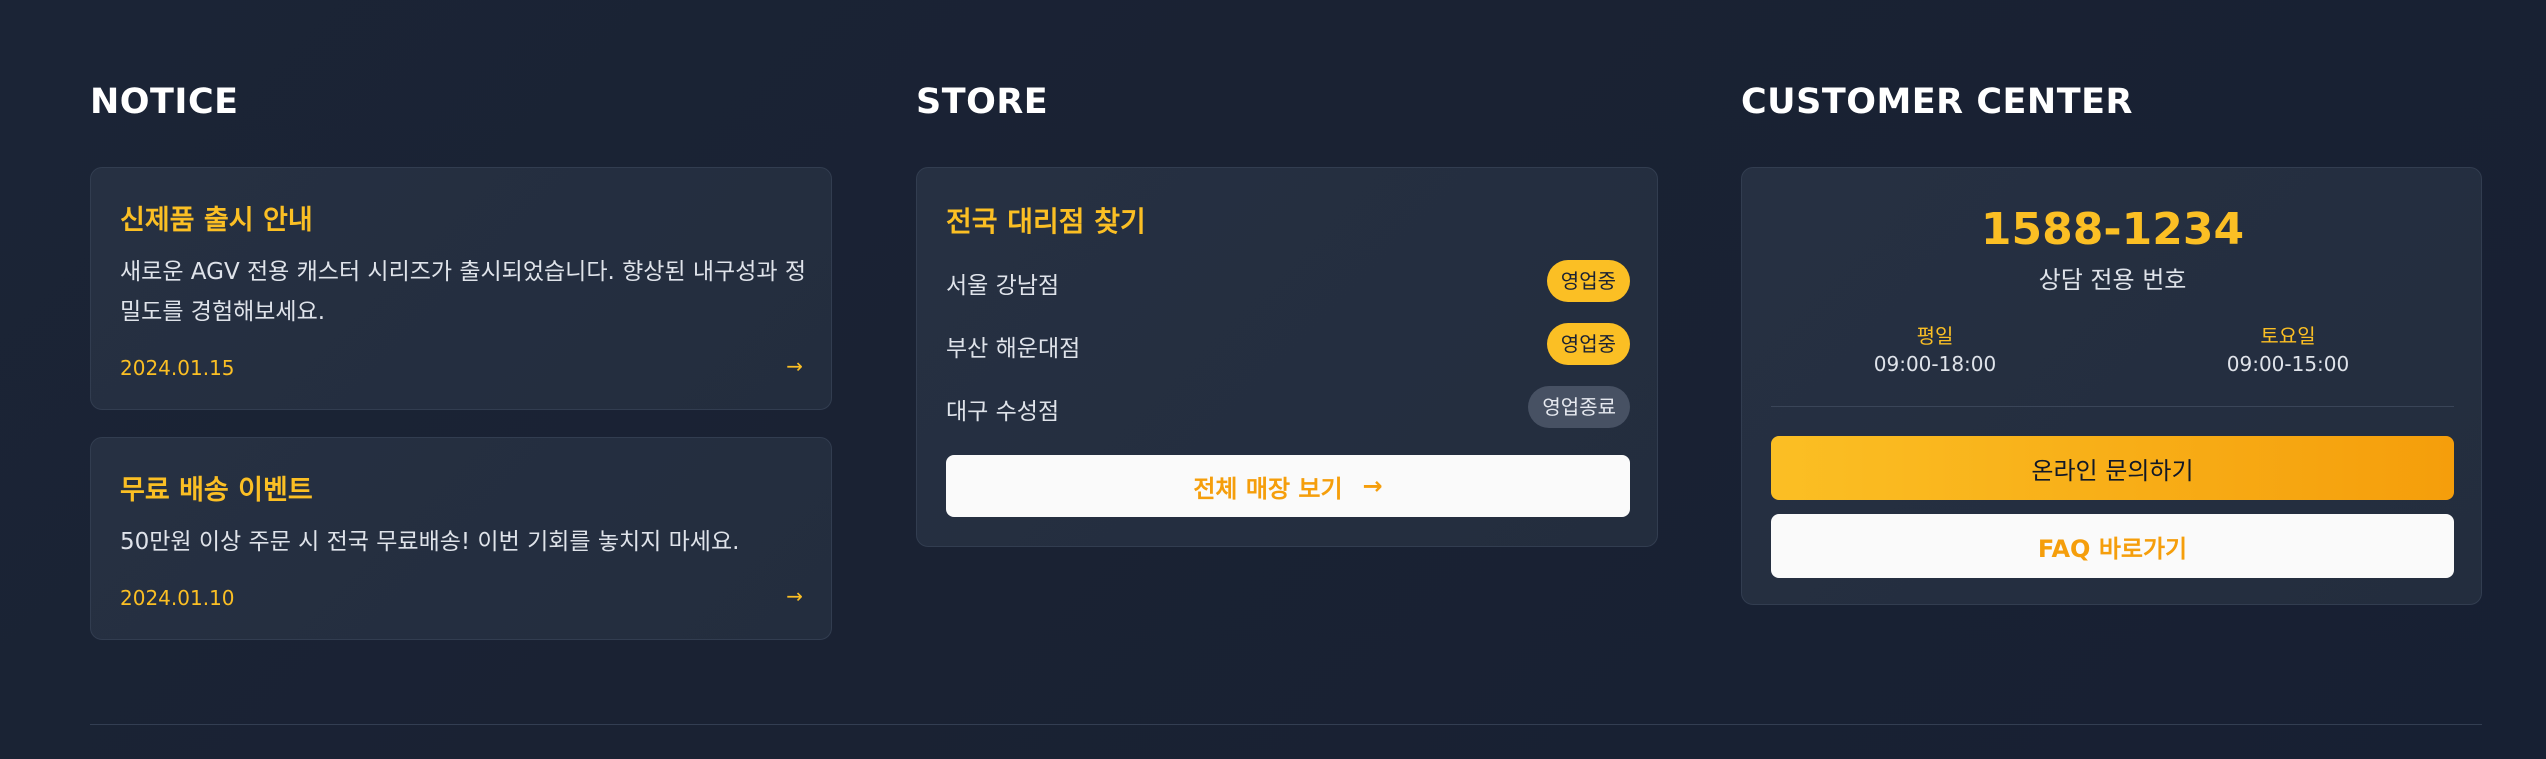  I want to click on store-list-item: 대구 수성점 영업종료, so click(1288, 408).